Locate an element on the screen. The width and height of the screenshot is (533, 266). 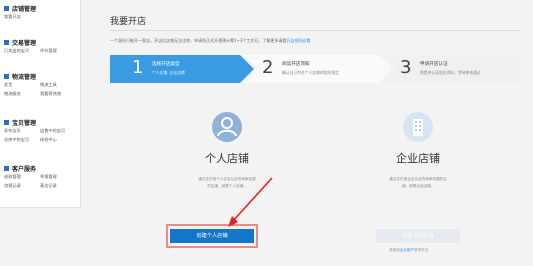
sidebar-links: 已卖出的宝贝 评价管理 is located at coordinates (41, 51).